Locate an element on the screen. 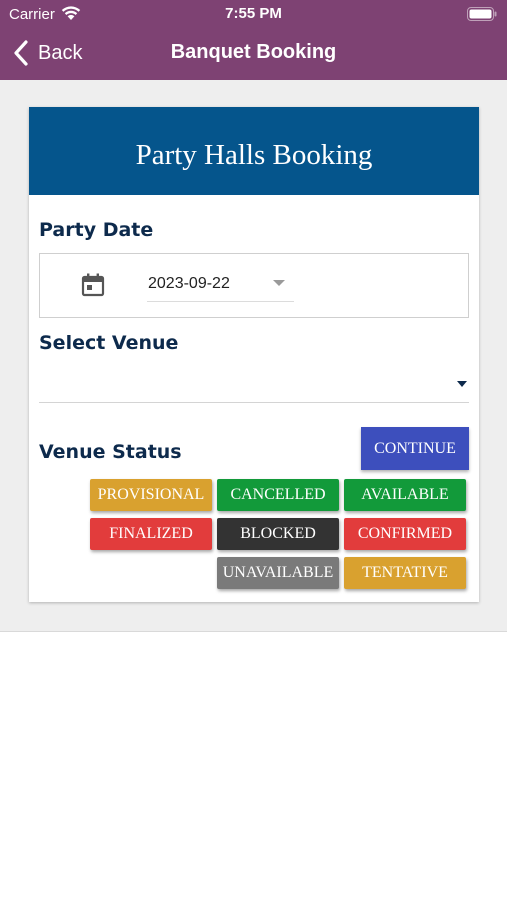 This screenshot has width=507, height=900. continue-button: CONTINUE is located at coordinates (415, 448).